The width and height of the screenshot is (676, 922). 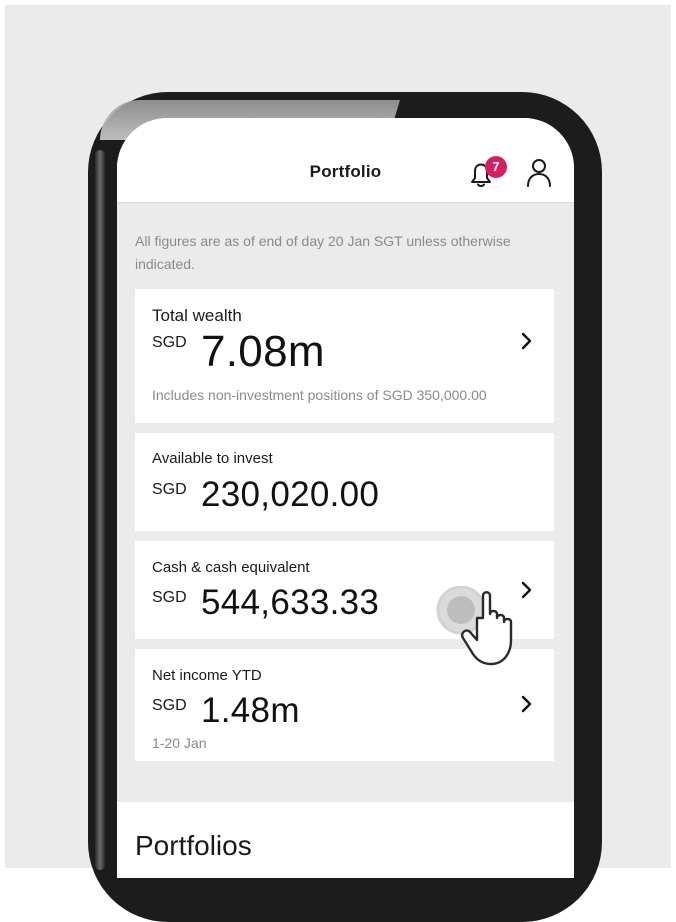 What do you see at coordinates (207, 675) in the screenshot?
I see `net-income-label: Net income YTD` at bounding box center [207, 675].